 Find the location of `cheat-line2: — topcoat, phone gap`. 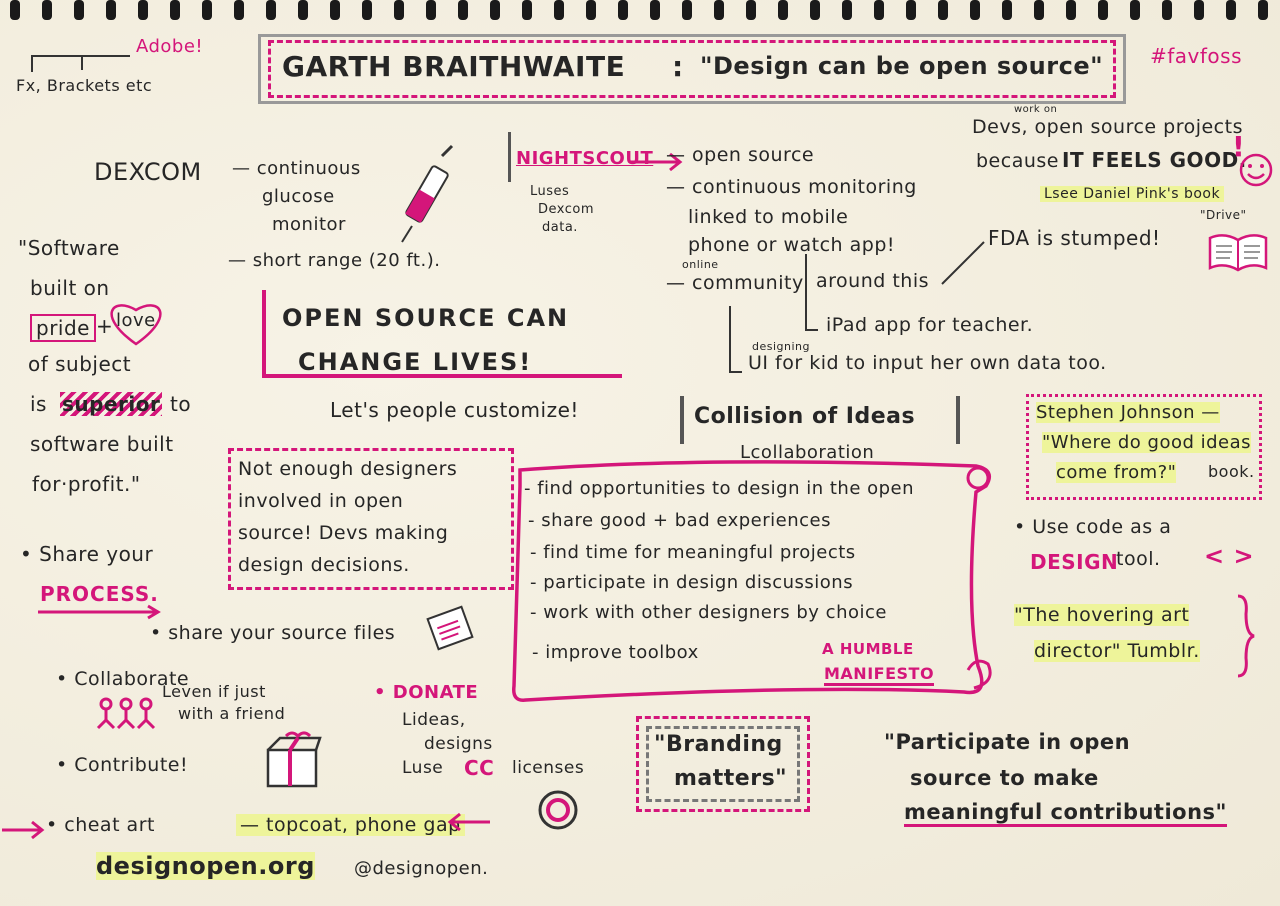

cheat-line2: — topcoat, phone gap is located at coordinates (350, 825).